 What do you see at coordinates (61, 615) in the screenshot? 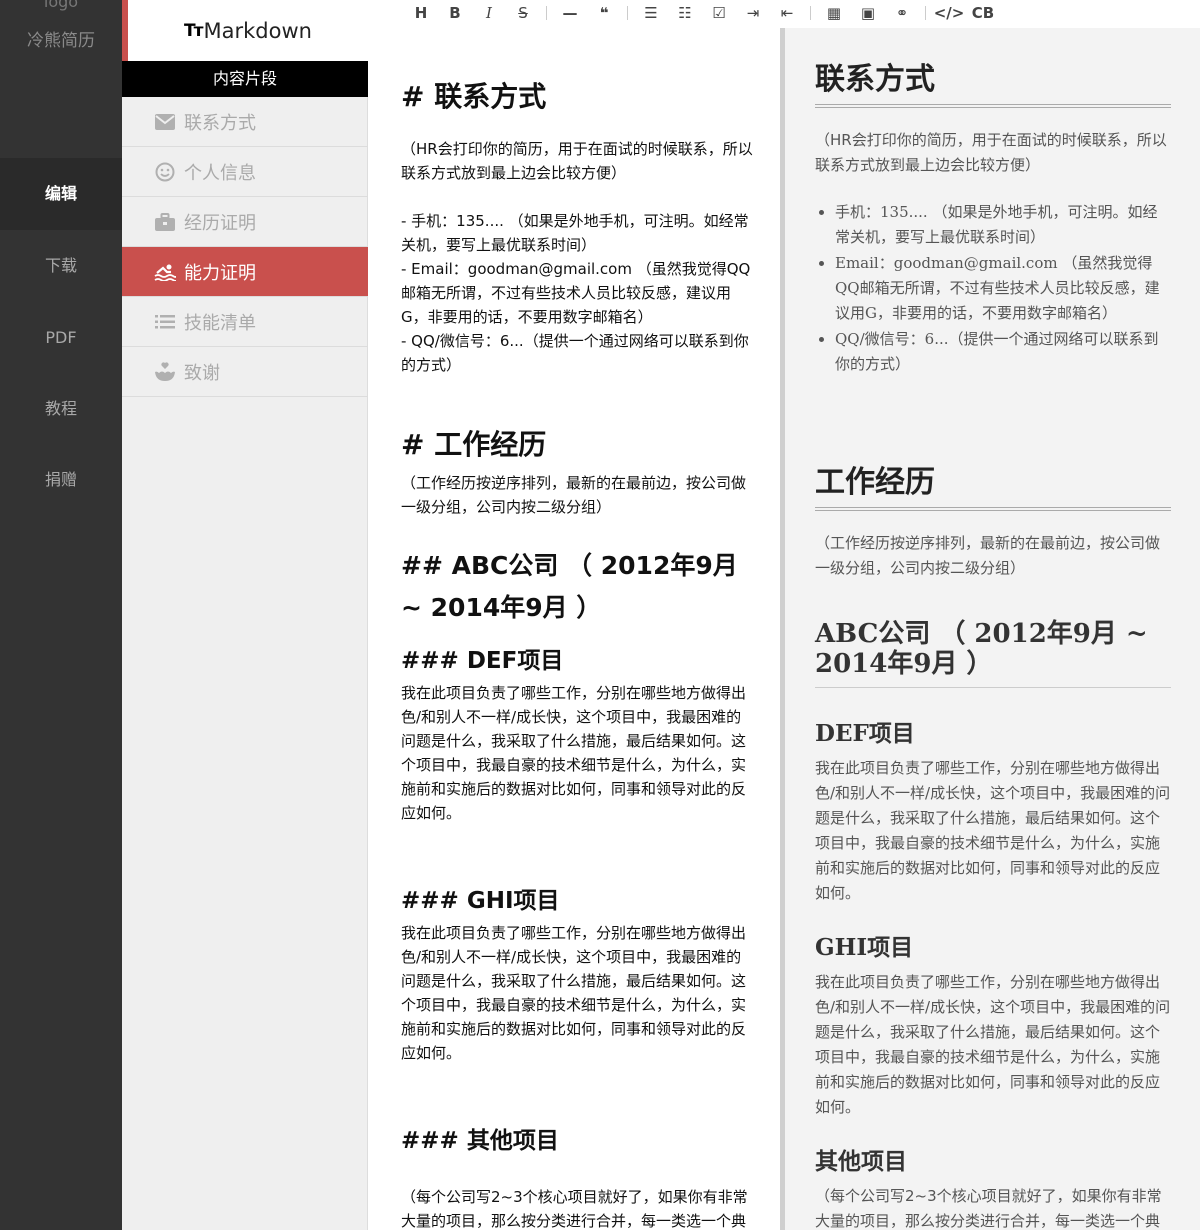
I see `main-nav: logo 冷熊简历 编辑 下载 PDF 教程 捐赠` at bounding box center [61, 615].